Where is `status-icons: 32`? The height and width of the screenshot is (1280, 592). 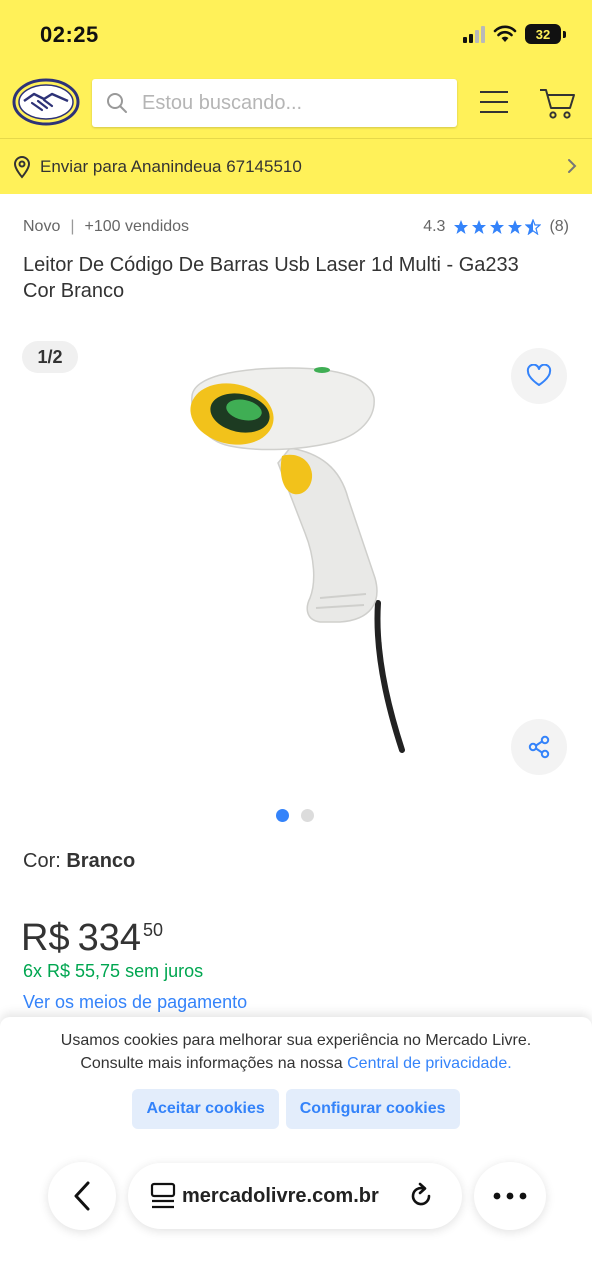
status-icons: 32 is located at coordinates (514, 34).